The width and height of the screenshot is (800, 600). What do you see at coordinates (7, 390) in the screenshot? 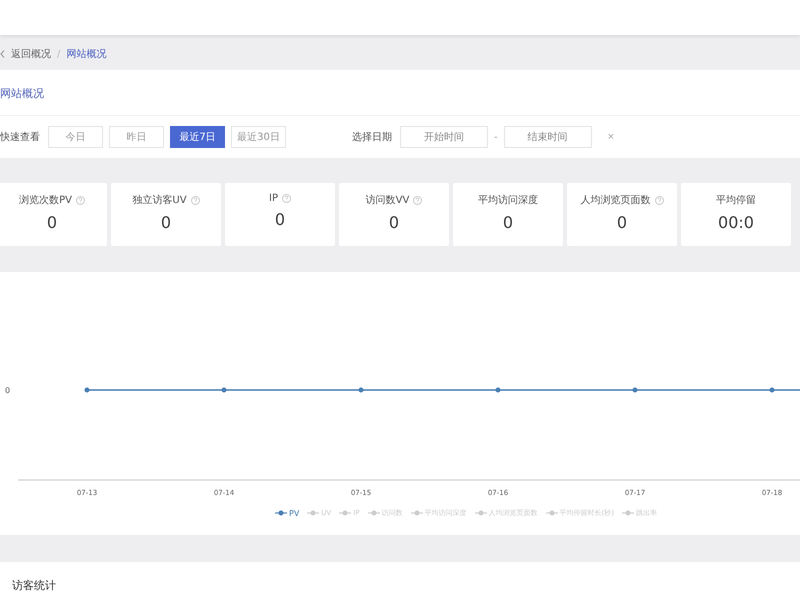
I see `y-axis-label: 0` at bounding box center [7, 390].